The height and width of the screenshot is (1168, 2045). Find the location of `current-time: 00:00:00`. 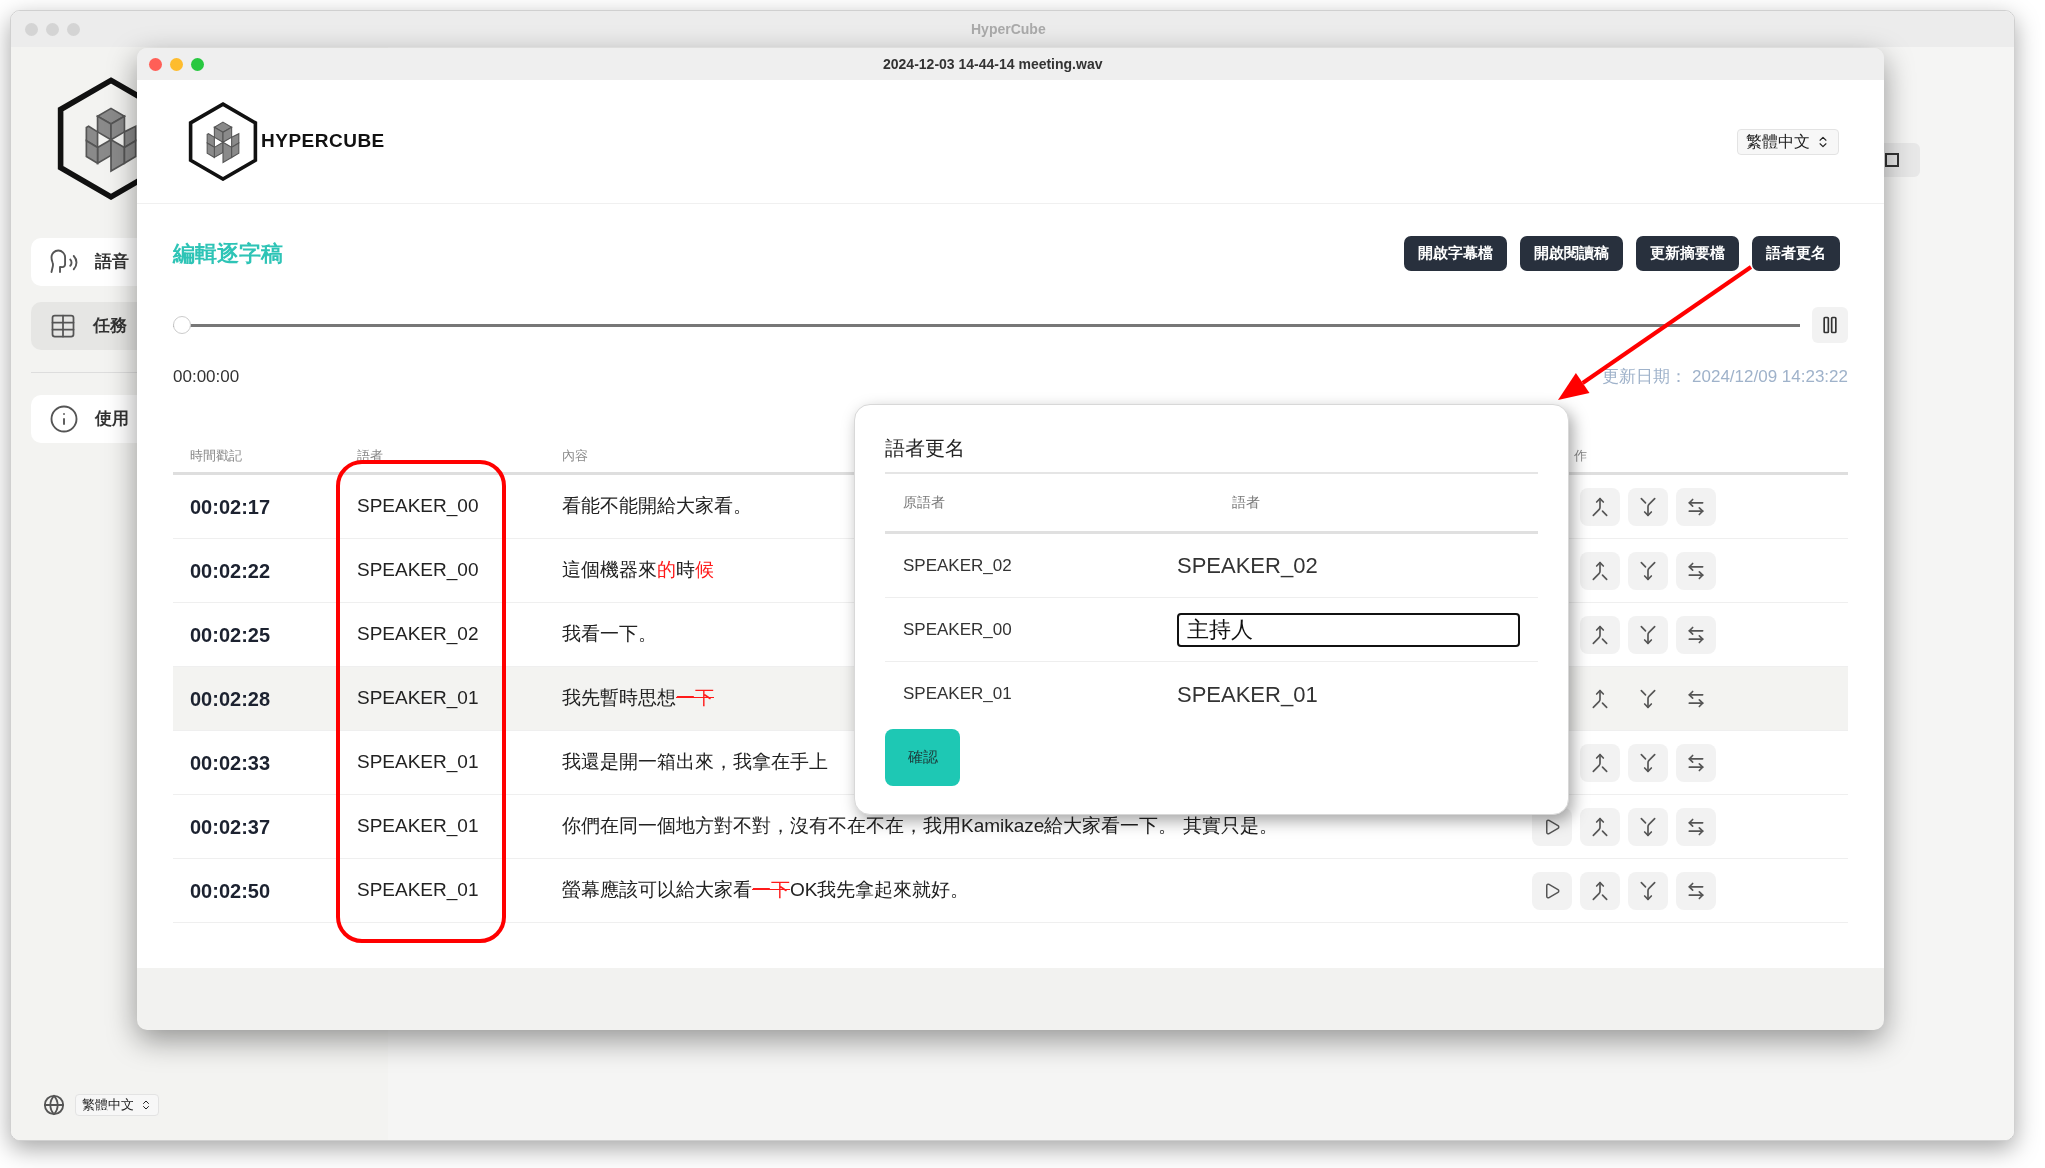

current-time: 00:00:00 is located at coordinates (206, 377).